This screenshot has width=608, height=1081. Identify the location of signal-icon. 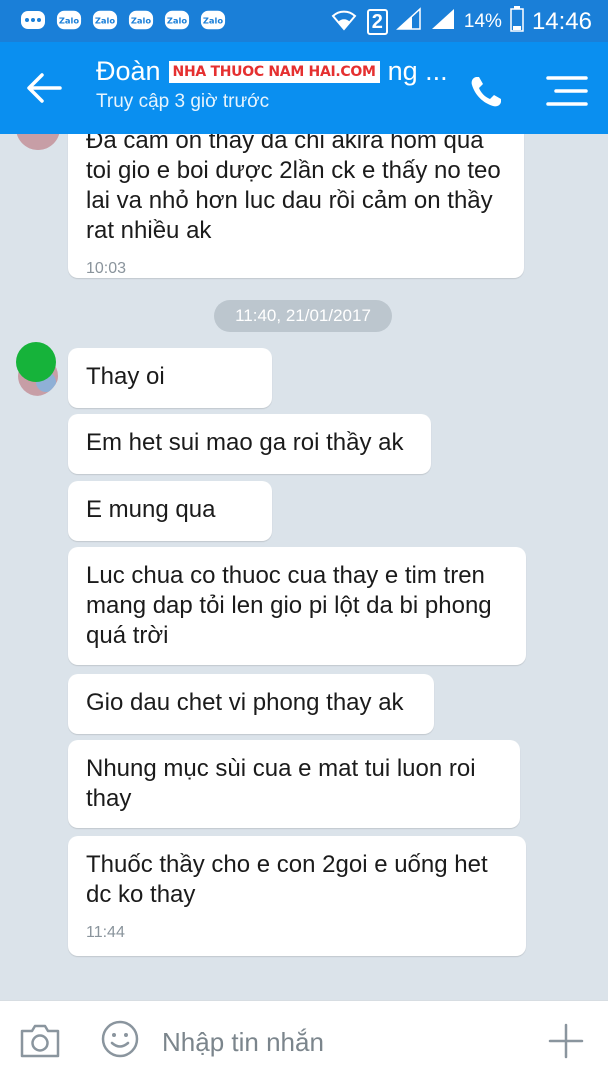
(408, 22).